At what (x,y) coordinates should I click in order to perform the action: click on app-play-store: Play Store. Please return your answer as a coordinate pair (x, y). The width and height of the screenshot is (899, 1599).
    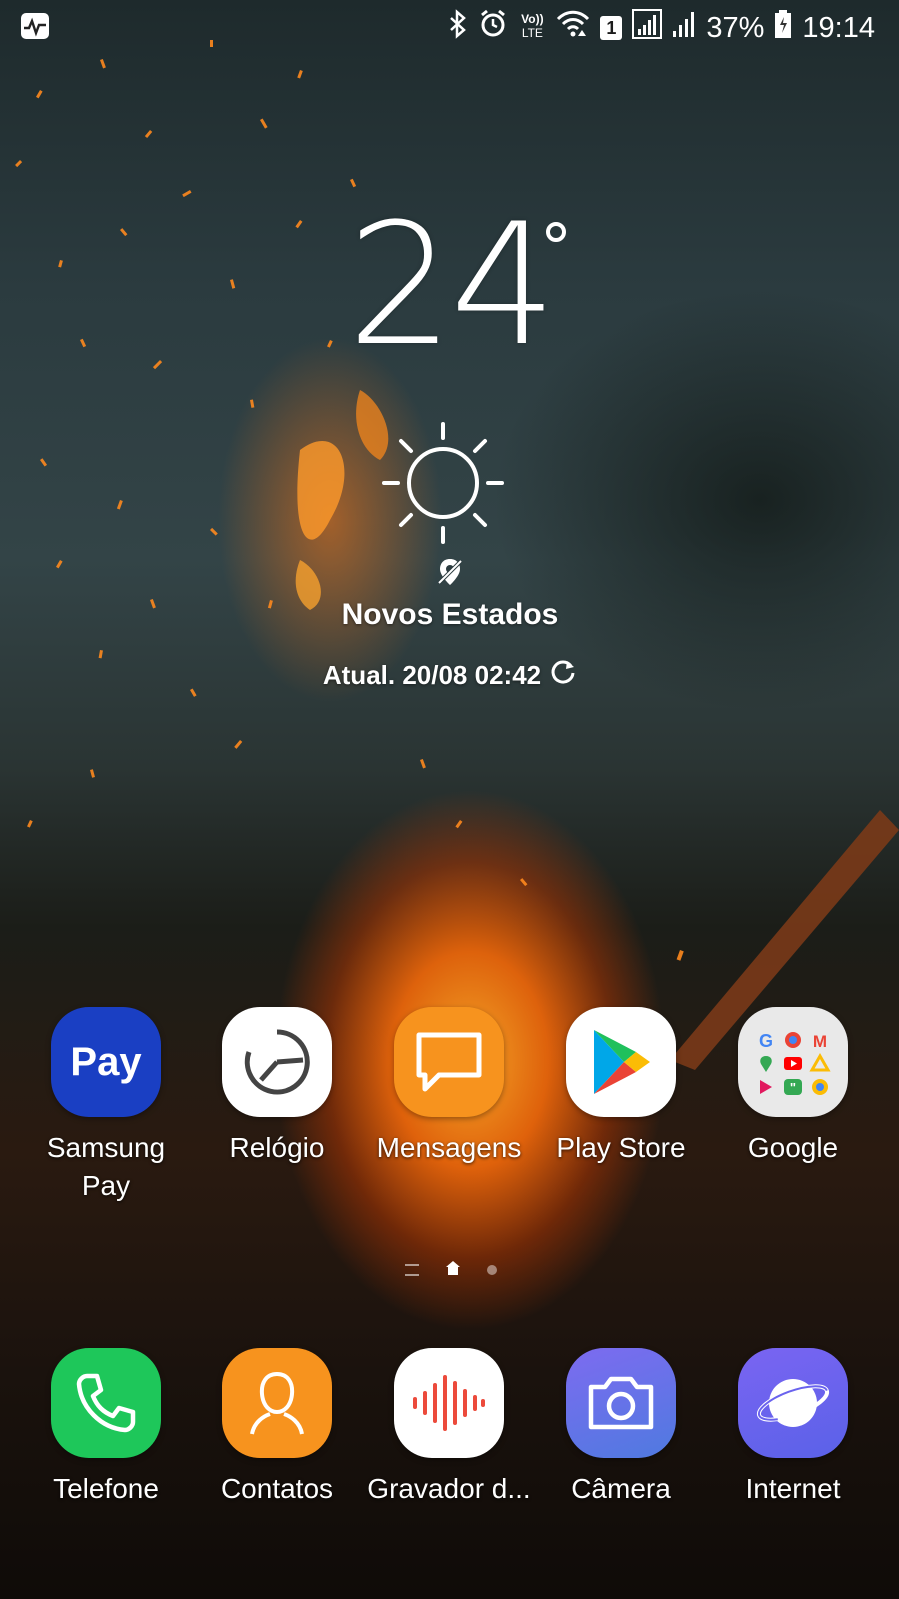
    Looking at the image, I should click on (621, 1087).